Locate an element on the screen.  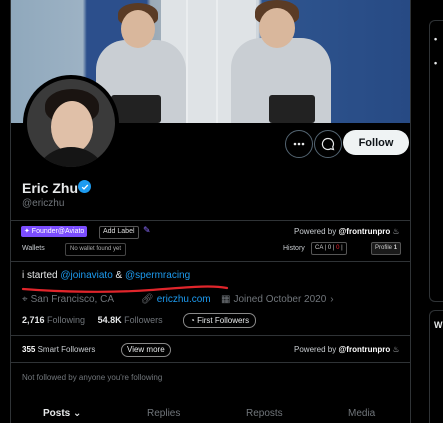
banner-person-right-face is located at coordinates (277, 28).